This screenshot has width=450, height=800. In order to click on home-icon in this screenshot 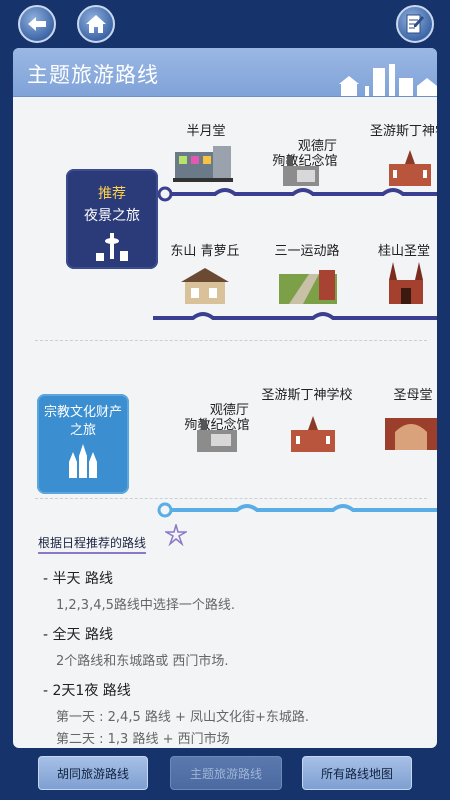, I will do `click(96, 24)`.